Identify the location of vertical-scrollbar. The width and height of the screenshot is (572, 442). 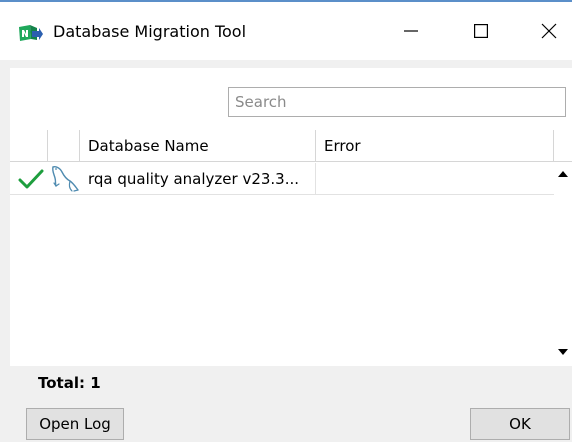
(563, 264).